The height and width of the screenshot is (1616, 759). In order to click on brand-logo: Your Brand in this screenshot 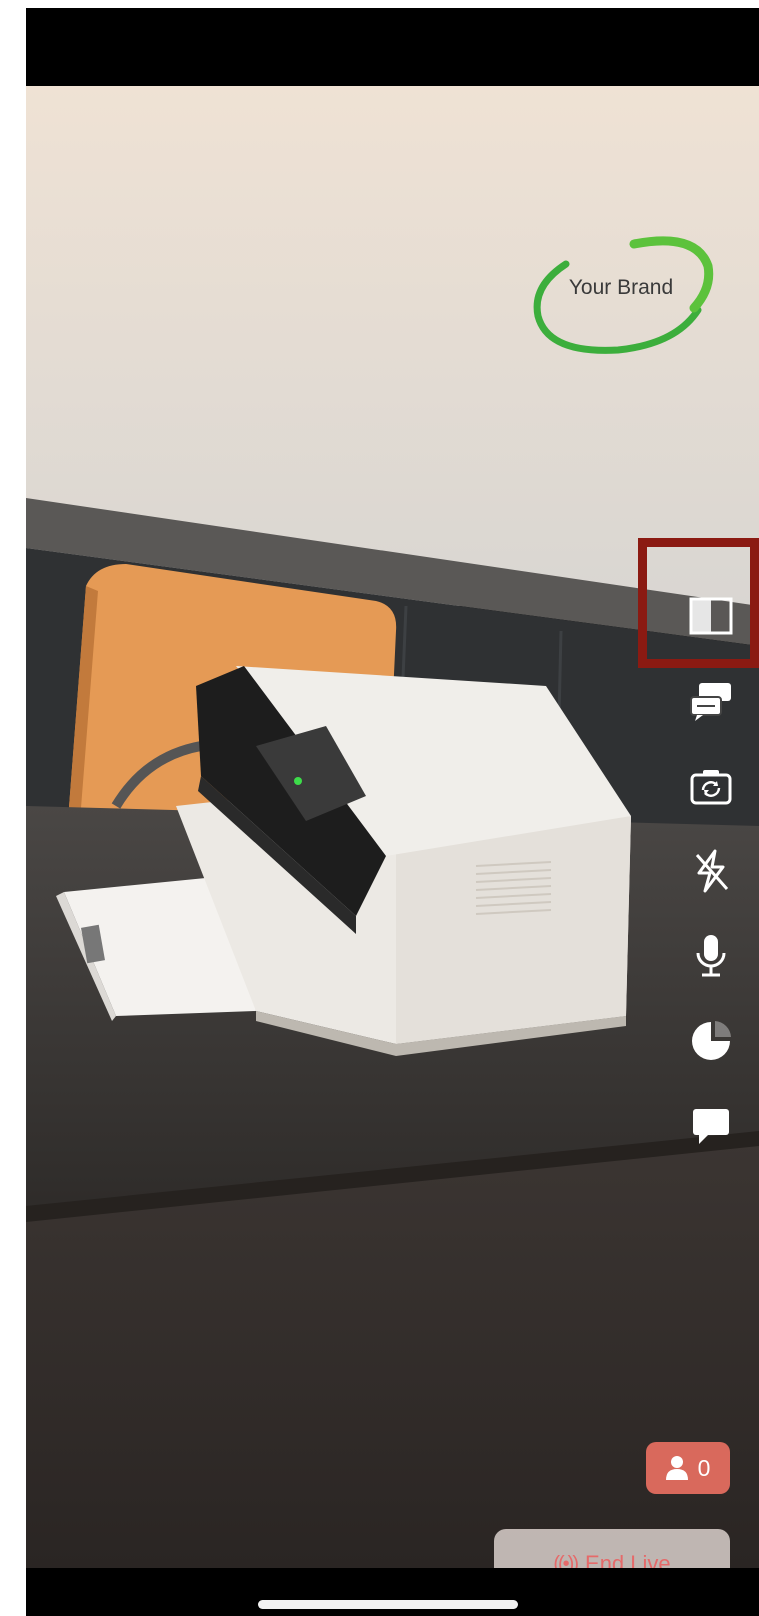, I will do `click(621, 296)`.